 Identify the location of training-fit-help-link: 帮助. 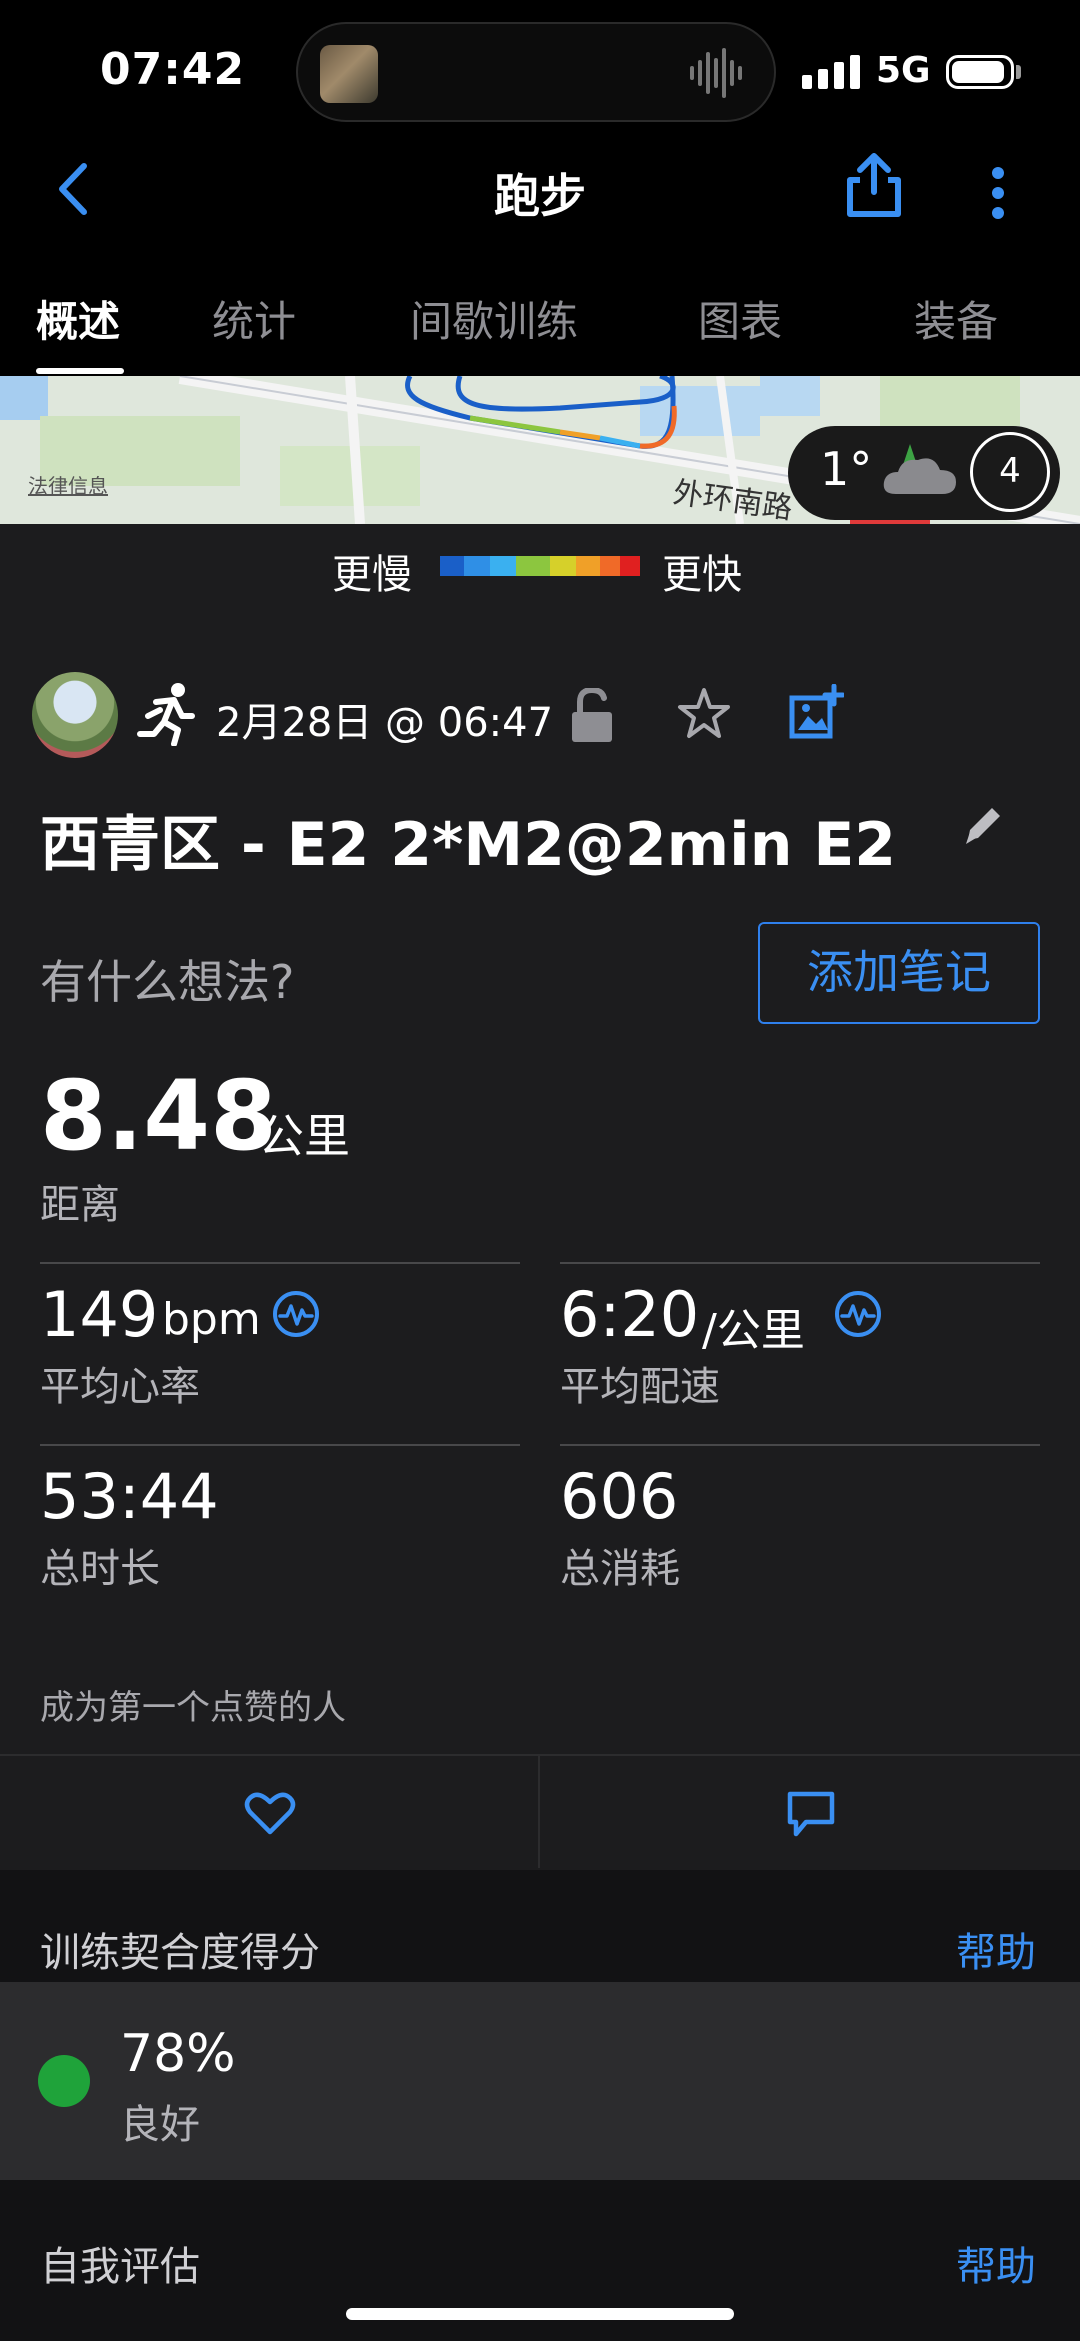
(996, 1949).